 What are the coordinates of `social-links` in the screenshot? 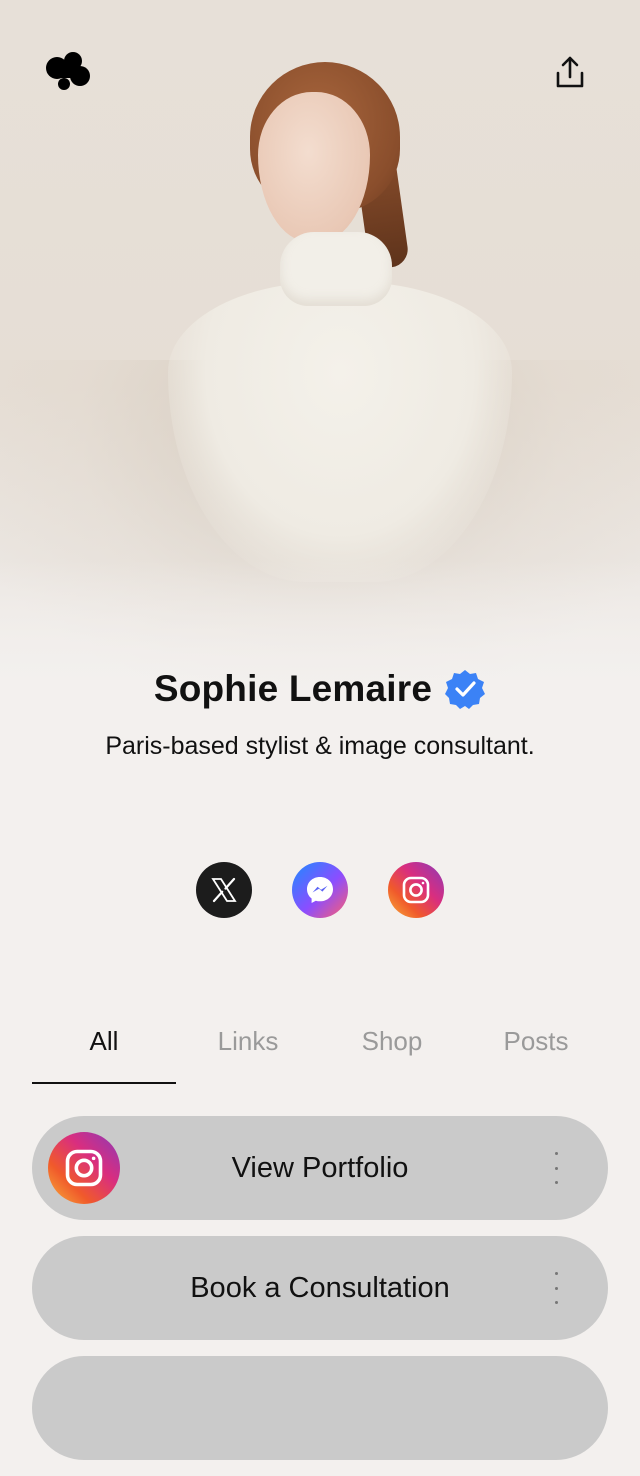 It's located at (320, 890).